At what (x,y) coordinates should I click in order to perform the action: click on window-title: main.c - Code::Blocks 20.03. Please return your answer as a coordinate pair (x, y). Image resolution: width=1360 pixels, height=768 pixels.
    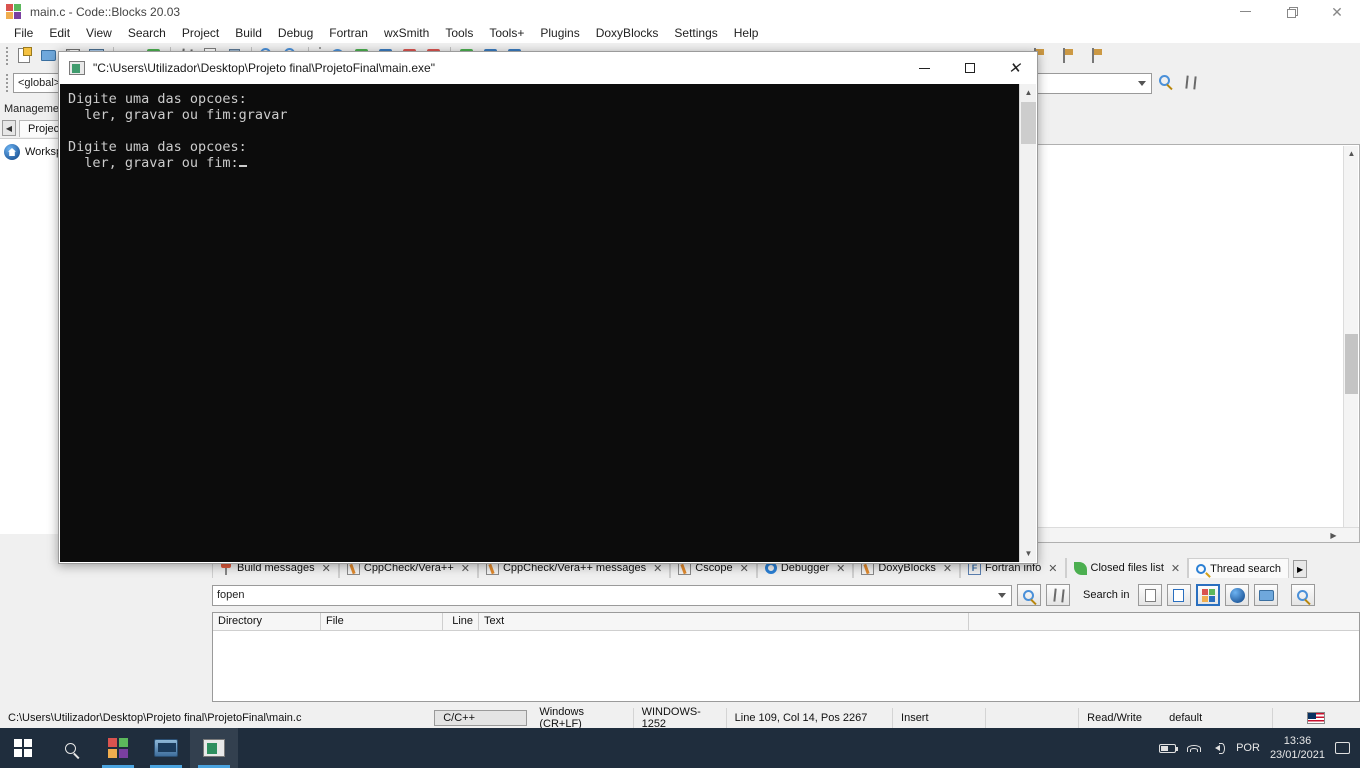
    Looking at the image, I should click on (105, 11).